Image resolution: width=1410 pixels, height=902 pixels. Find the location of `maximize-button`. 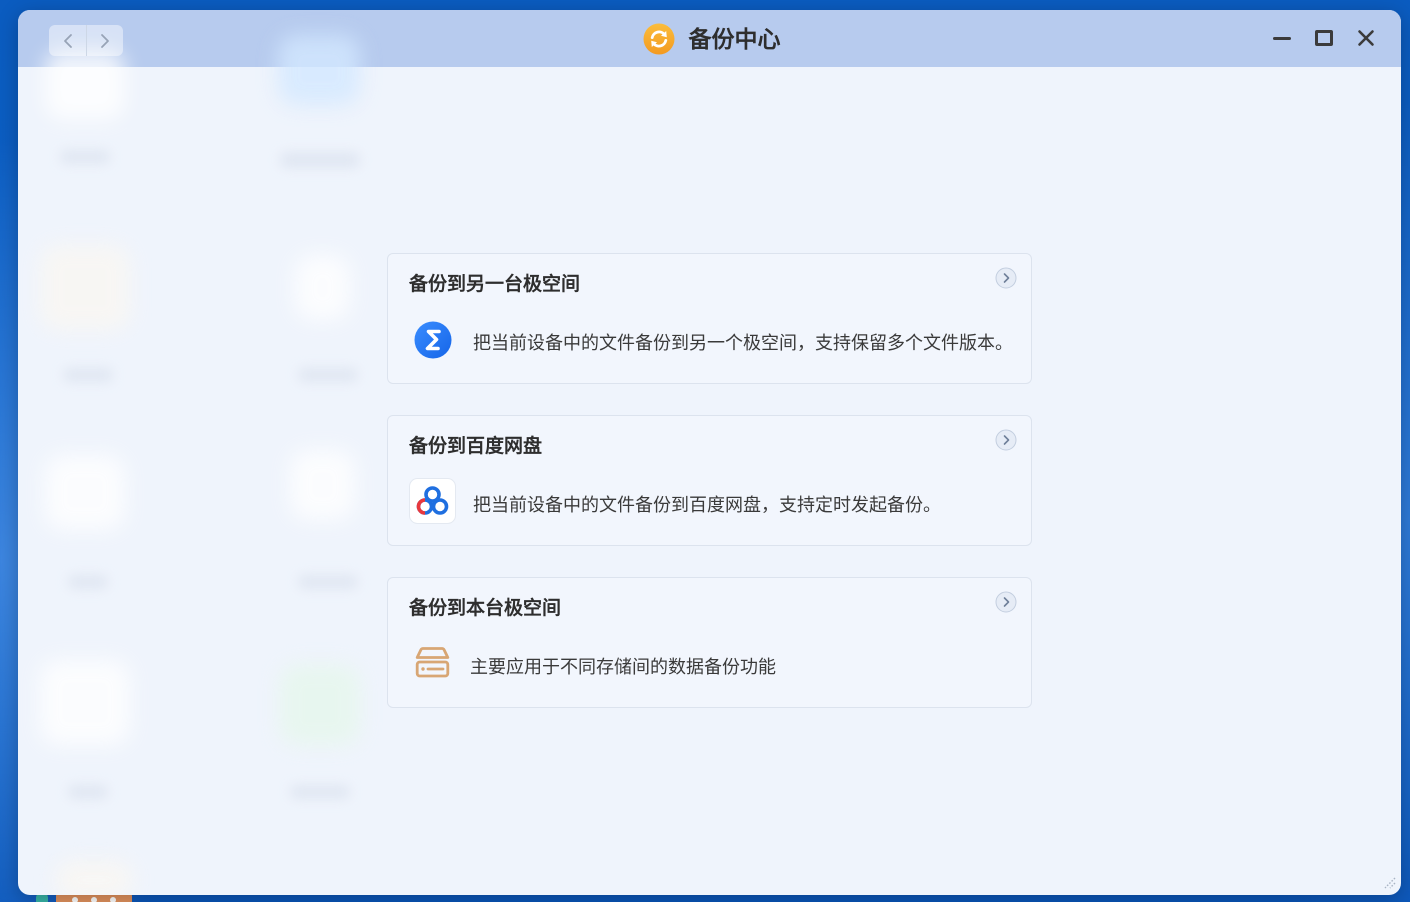

maximize-button is located at coordinates (1324, 38).